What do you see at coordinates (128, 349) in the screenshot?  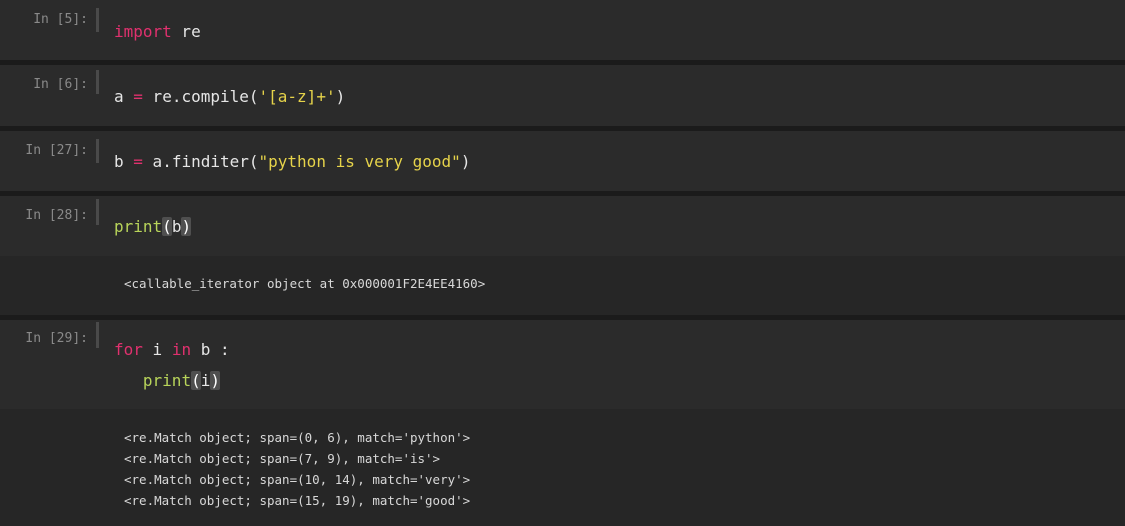 I see `keyword-for: for` at bounding box center [128, 349].